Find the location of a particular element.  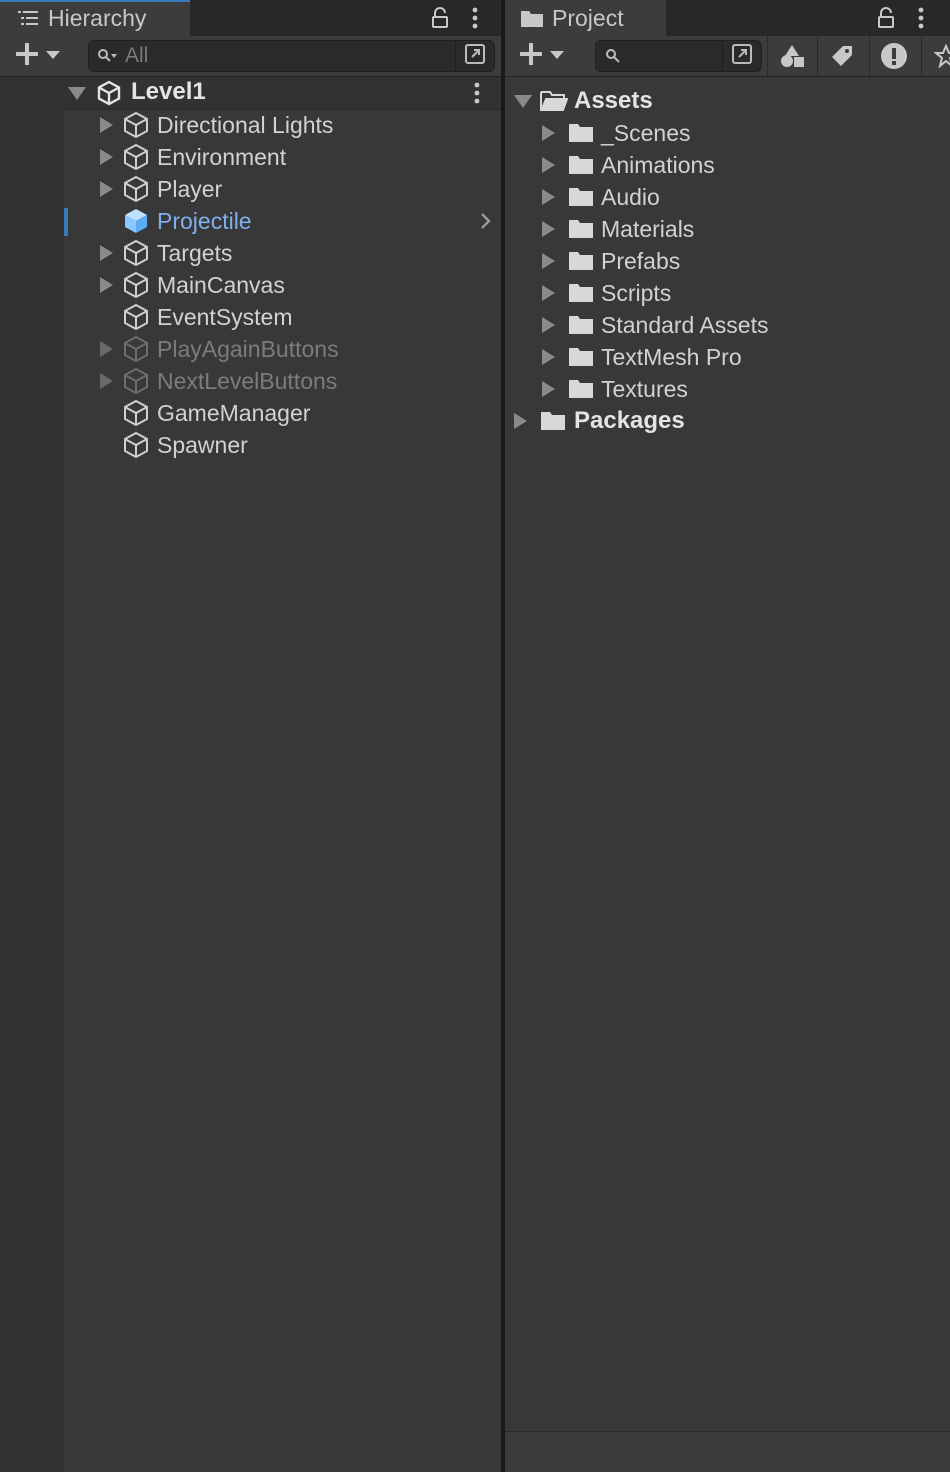

project-toolbar is located at coordinates (727, 56).